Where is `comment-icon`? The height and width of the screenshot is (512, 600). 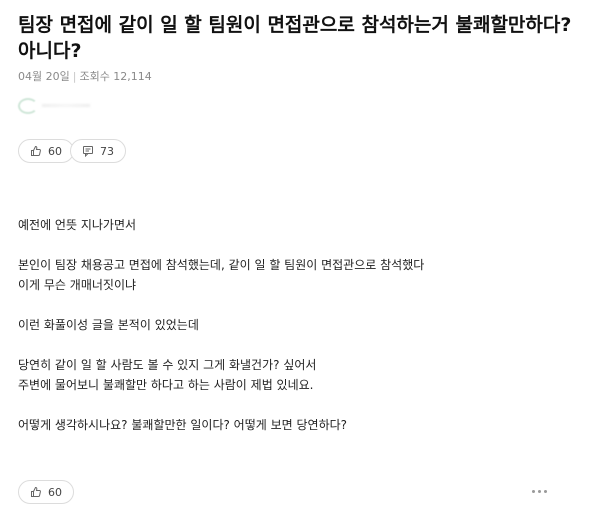
comment-icon is located at coordinates (88, 151).